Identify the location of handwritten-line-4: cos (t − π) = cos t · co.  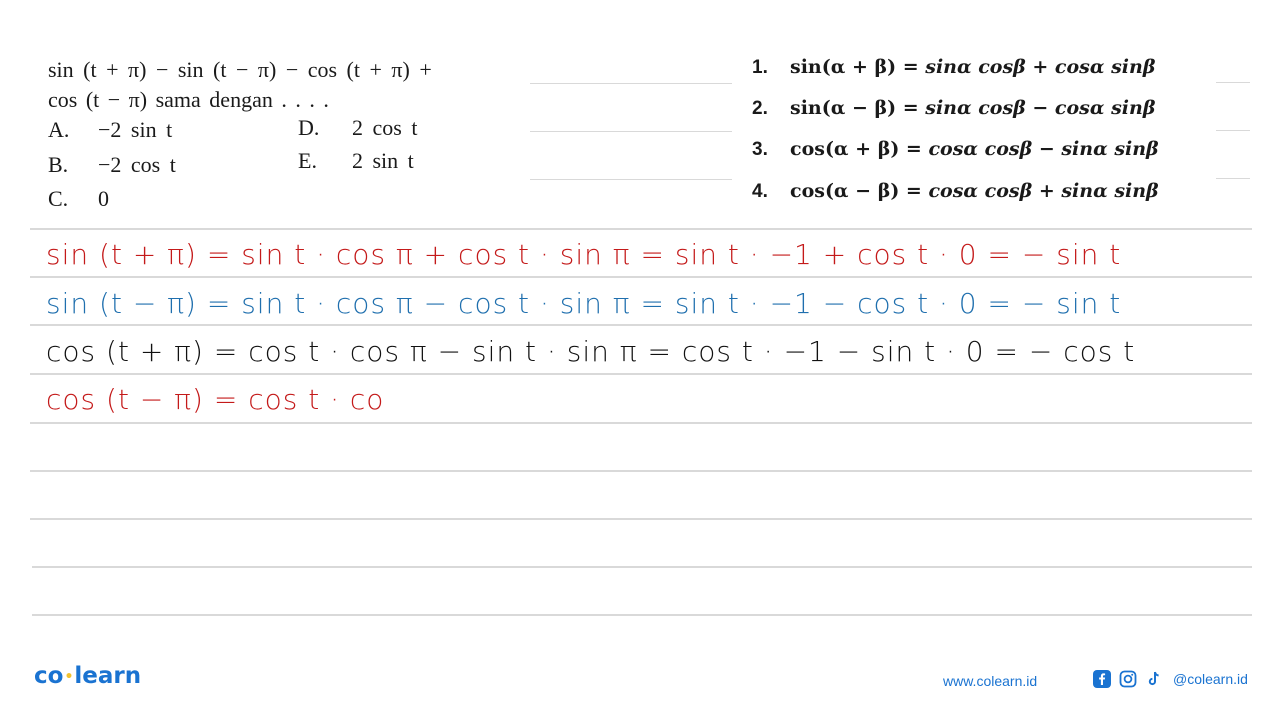
(215, 399).